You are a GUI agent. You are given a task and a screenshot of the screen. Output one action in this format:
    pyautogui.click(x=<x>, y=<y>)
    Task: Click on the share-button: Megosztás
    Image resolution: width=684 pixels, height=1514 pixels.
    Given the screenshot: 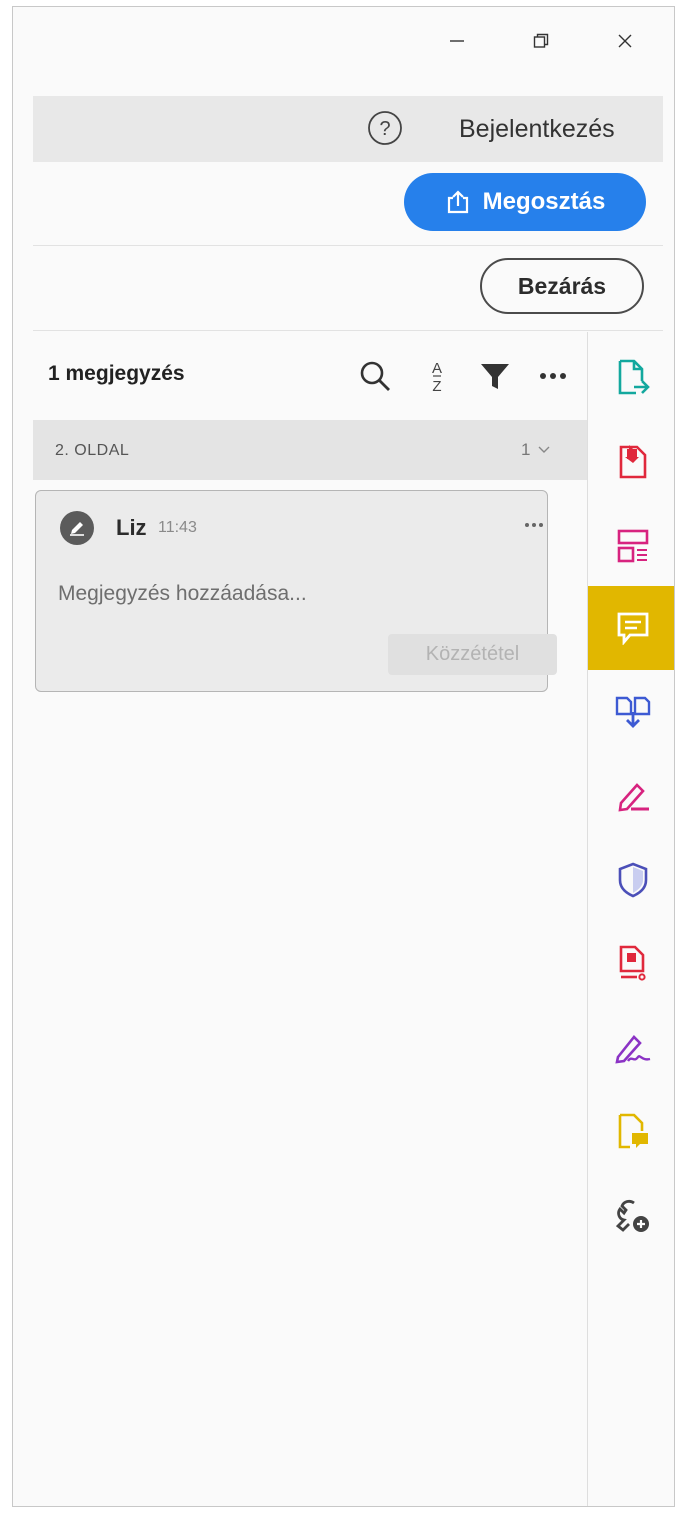 What is the action you would take?
    pyautogui.click(x=525, y=202)
    